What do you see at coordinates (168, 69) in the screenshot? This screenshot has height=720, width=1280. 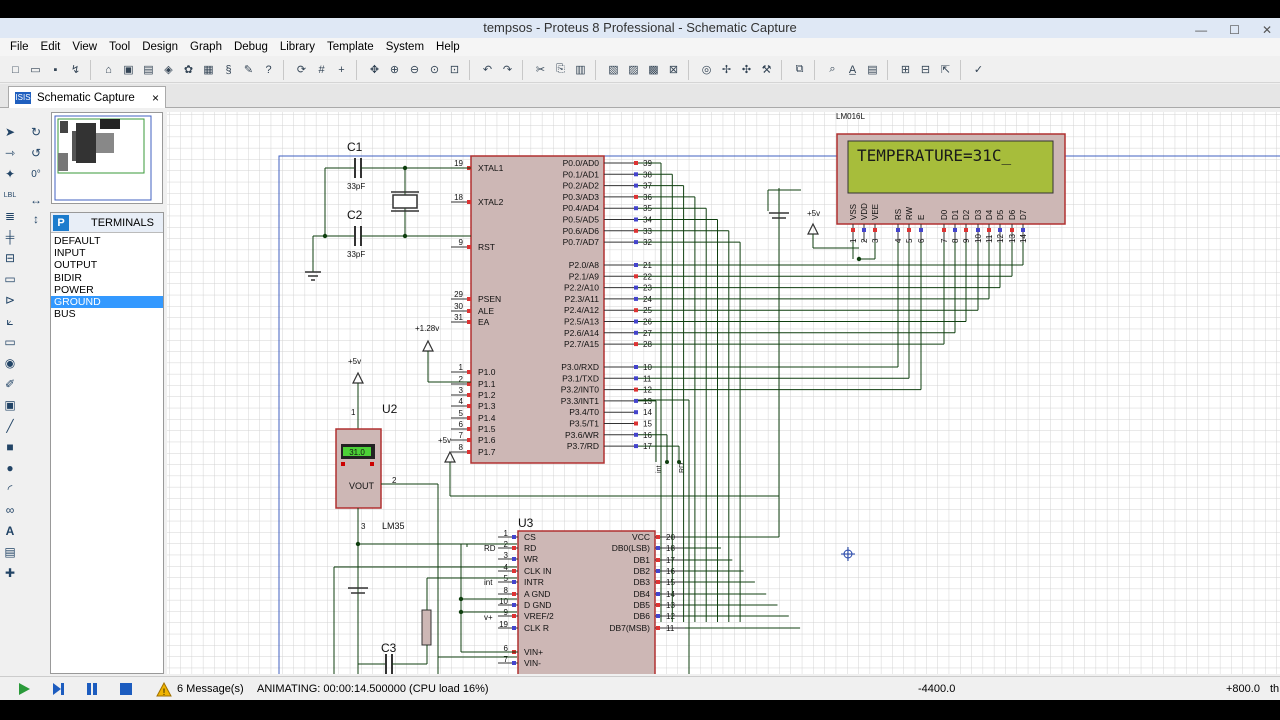 I see `3d-view-icon: ◈` at bounding box center [168, 69].